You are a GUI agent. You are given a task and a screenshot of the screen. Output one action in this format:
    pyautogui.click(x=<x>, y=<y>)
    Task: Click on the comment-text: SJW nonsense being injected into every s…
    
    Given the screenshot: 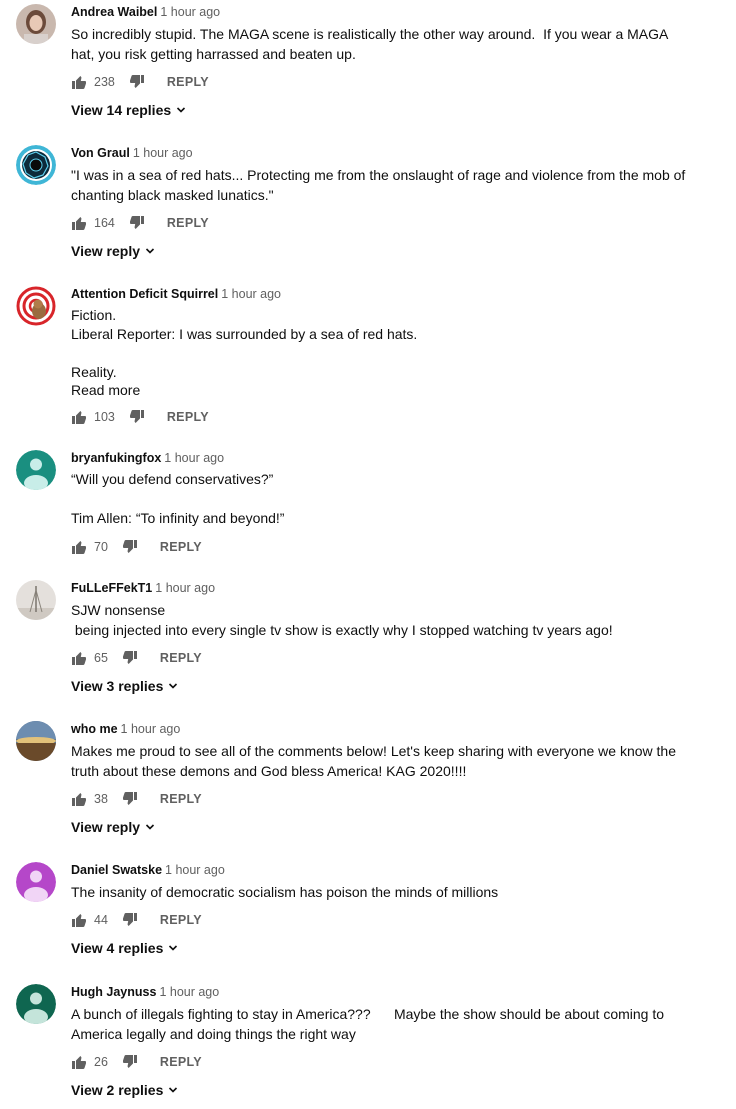 What is the action you would take?
    pyautogui.click(x=342, y=620)
    